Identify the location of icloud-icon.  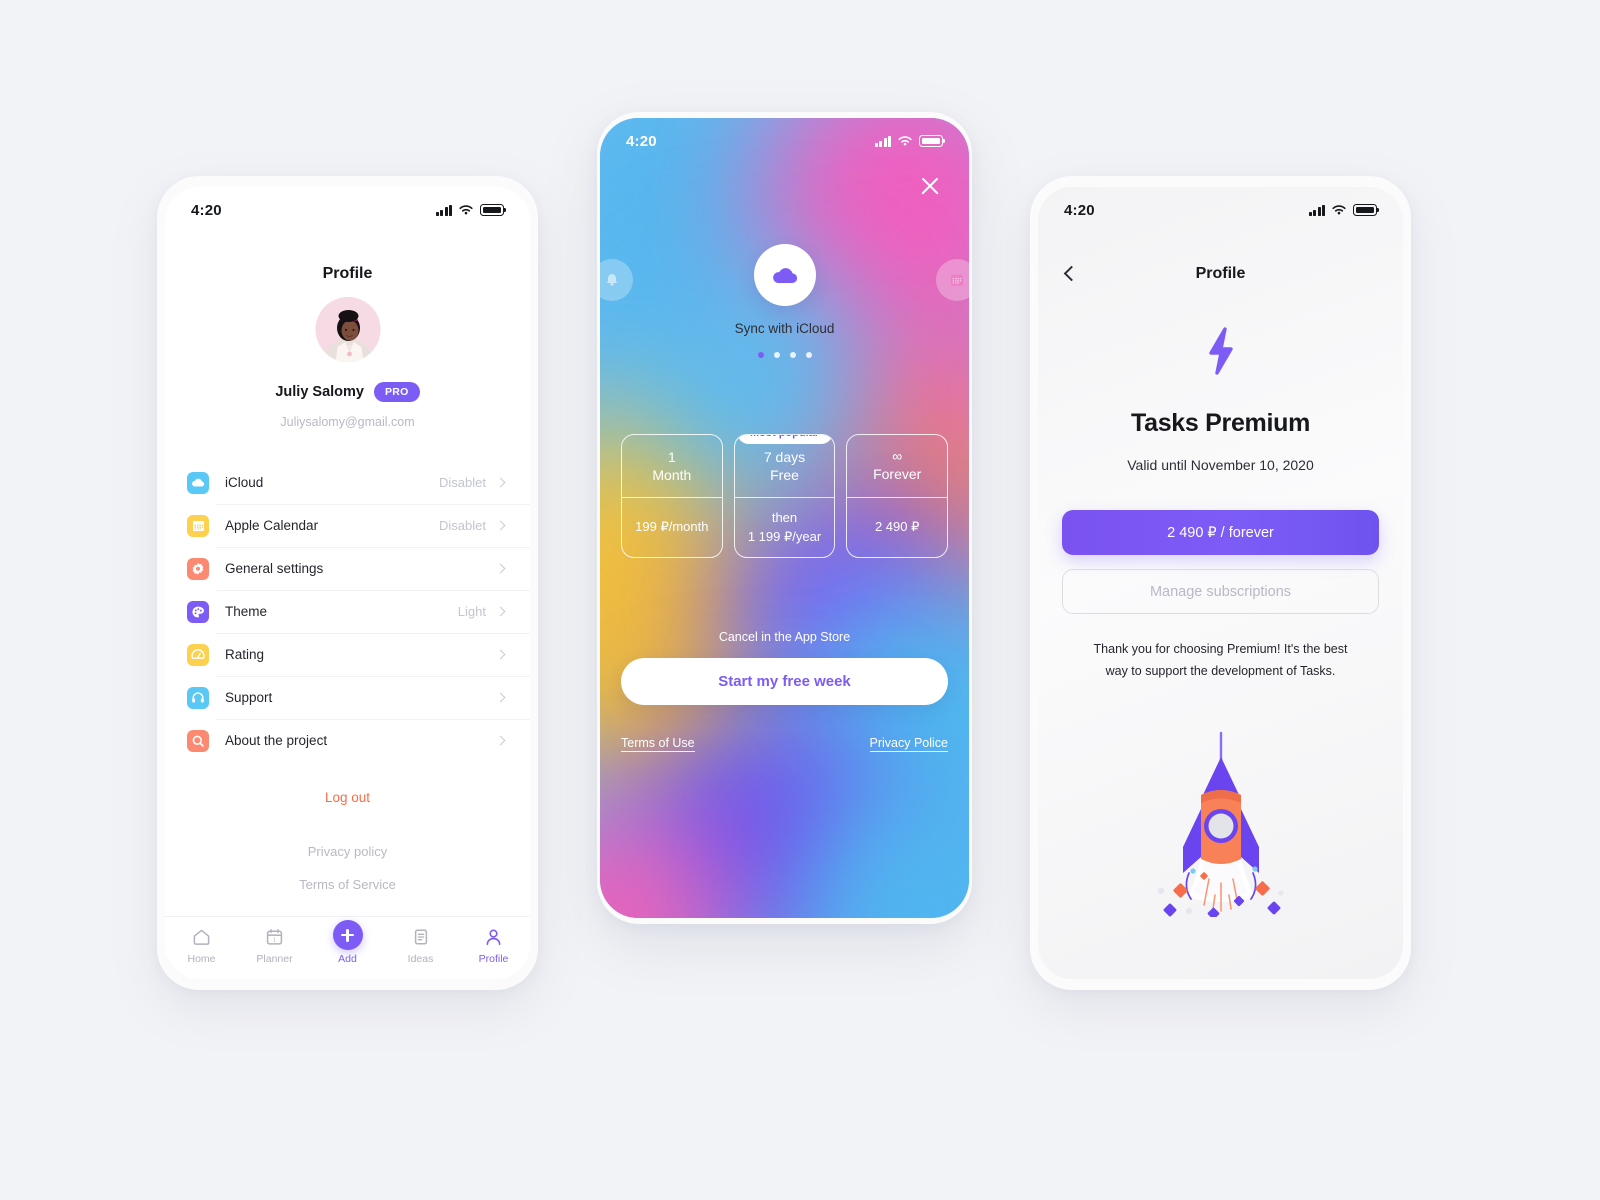
(198, 482).